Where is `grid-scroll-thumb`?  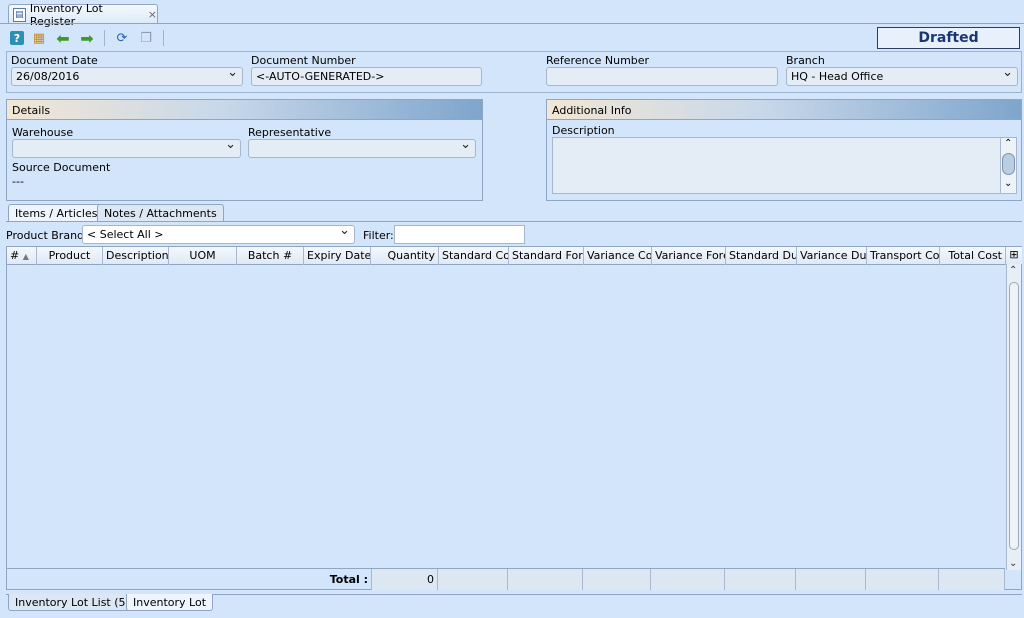
grid-scroll-thumb is located at coordinates (1014, 416).